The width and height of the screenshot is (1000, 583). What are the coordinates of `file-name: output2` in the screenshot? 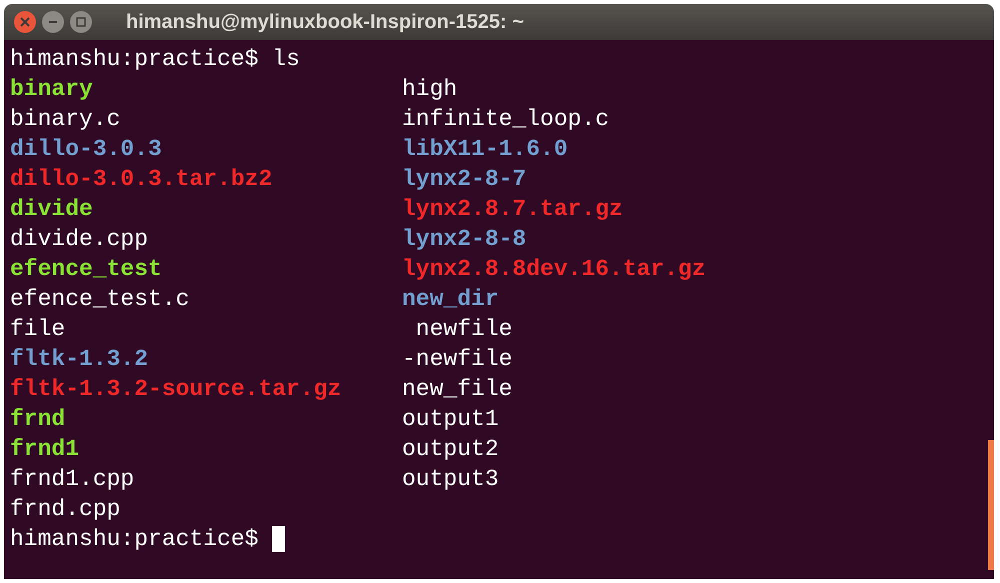 It's located at (450, 449).